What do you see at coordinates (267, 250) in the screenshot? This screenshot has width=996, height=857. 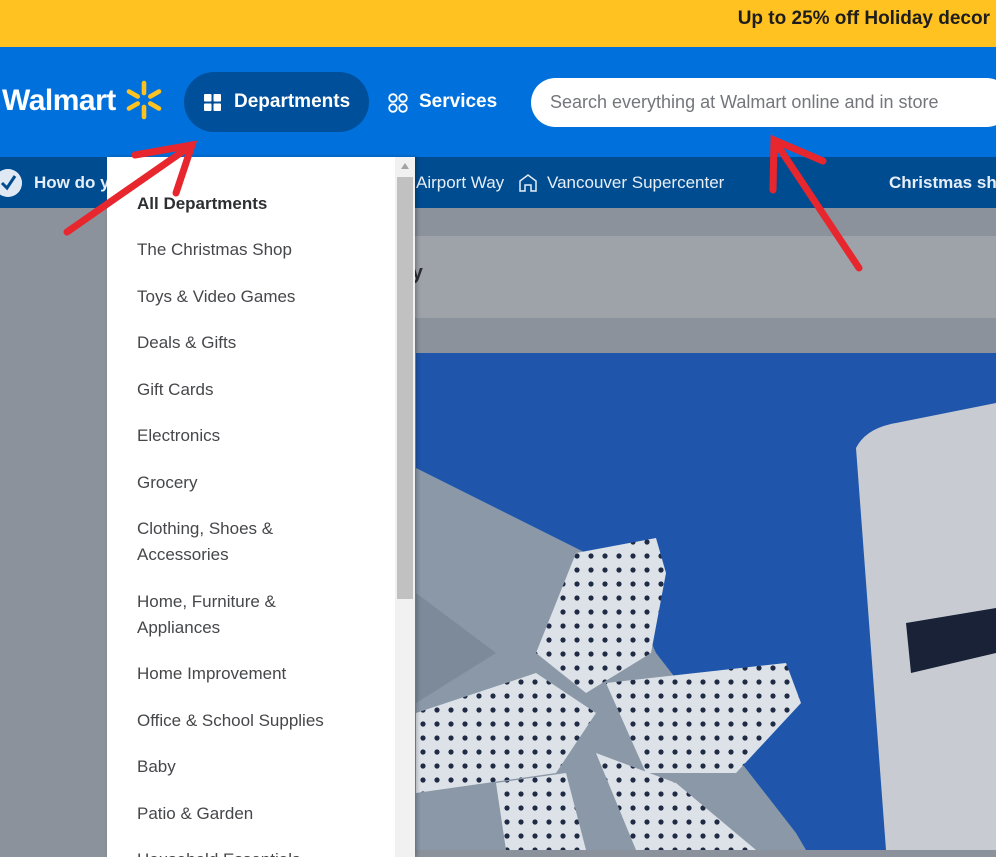 I see `menu-item-christmas-shop: The Christmas Shop` at bounding box center [267, 250].